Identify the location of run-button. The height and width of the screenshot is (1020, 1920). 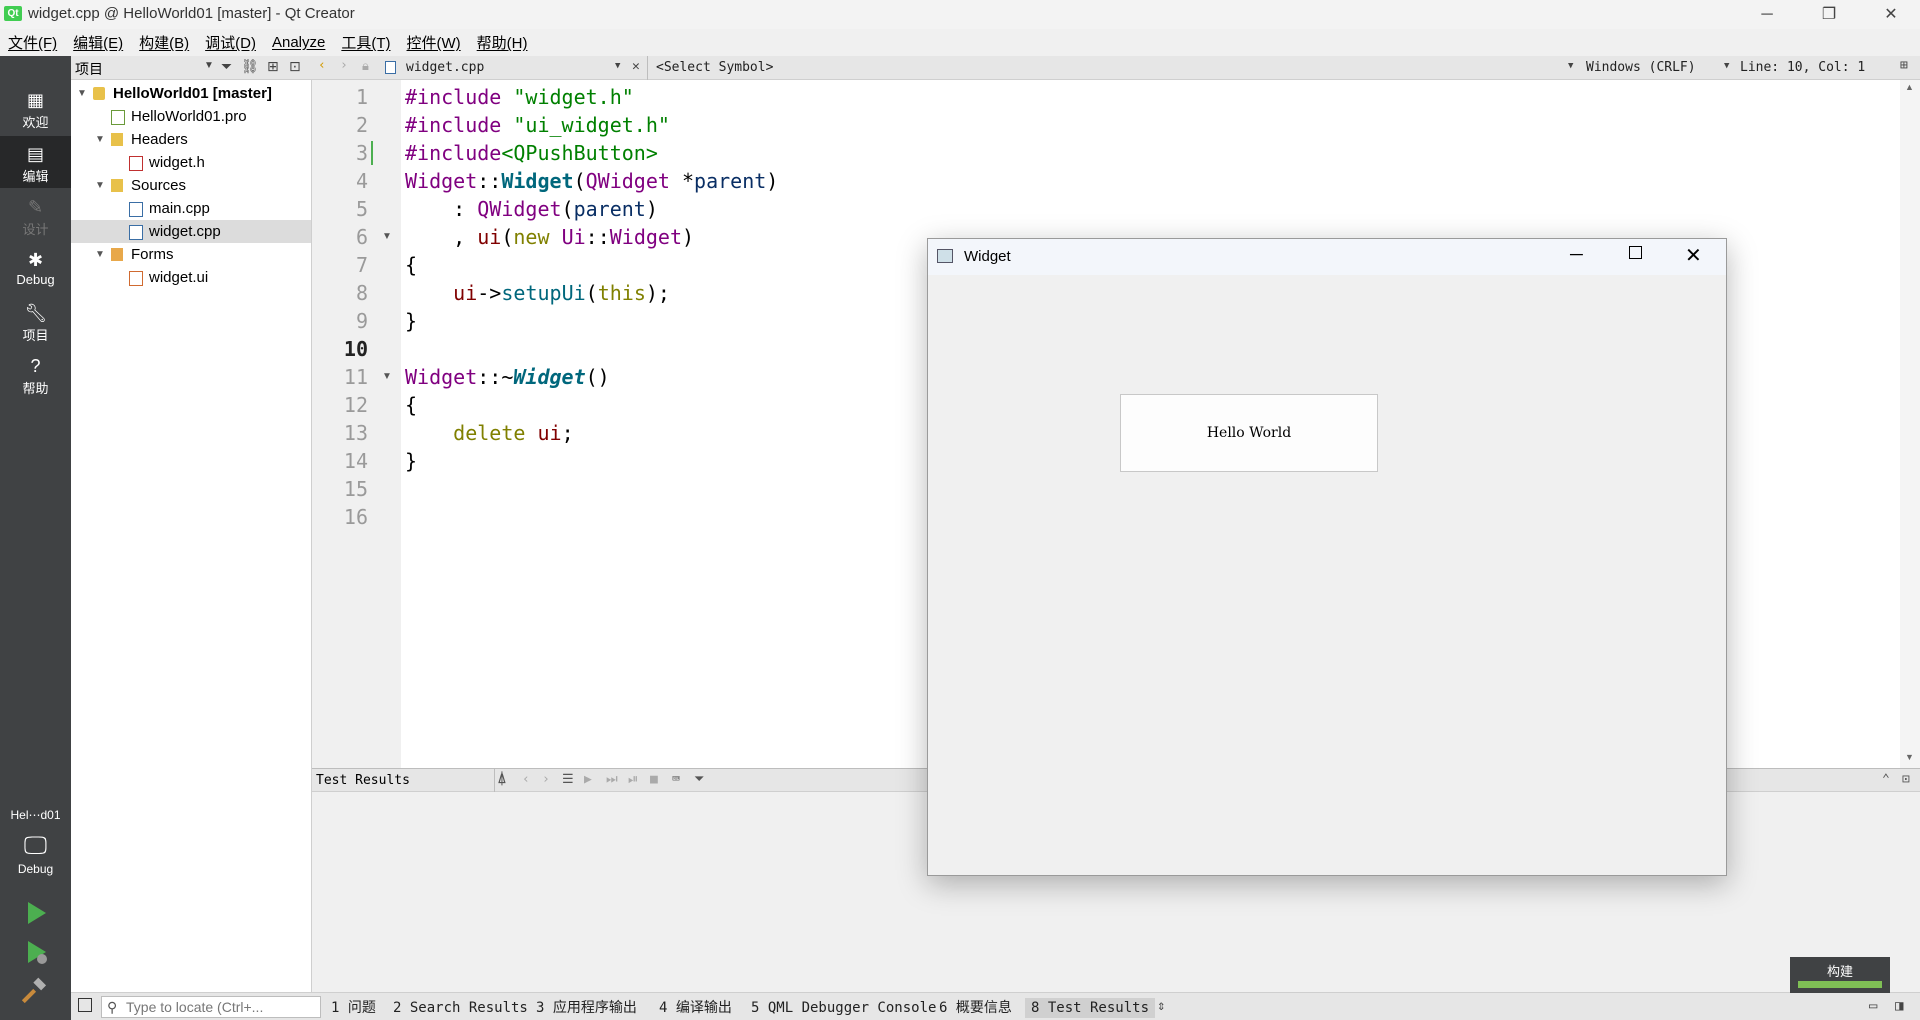
(36, 913).